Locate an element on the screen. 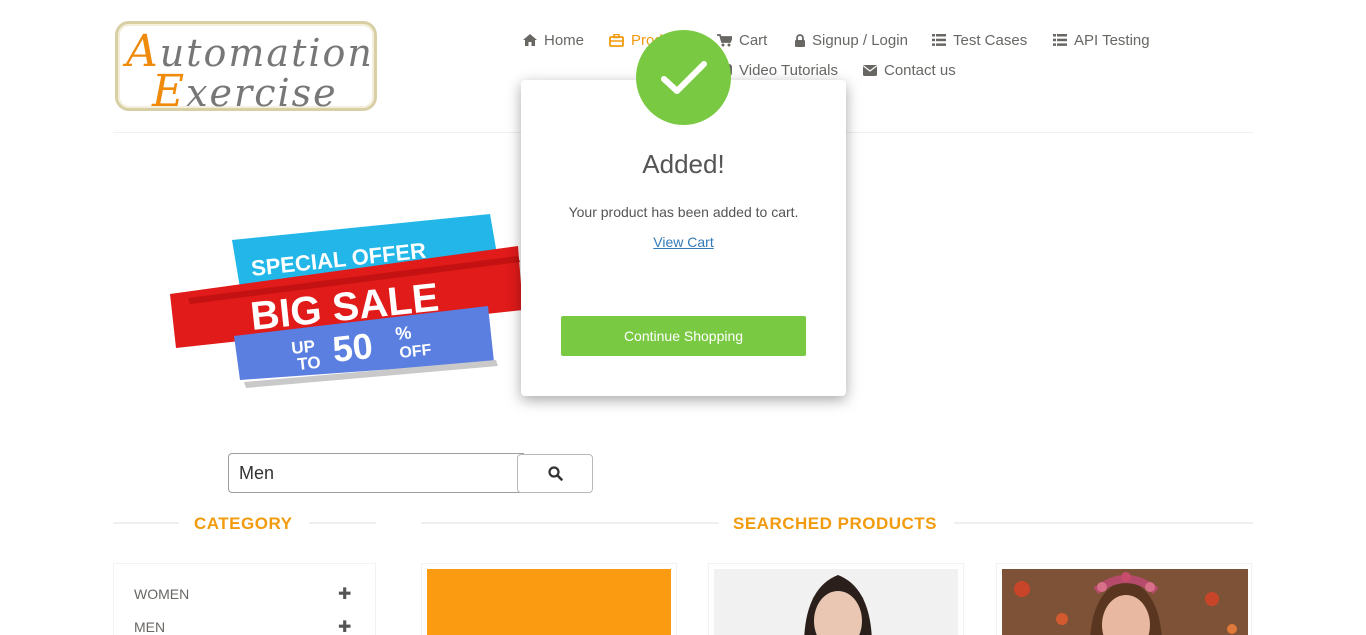 The width and height of the screenshot is (1366, 635). search-icon is located at coordinates (555, 473).